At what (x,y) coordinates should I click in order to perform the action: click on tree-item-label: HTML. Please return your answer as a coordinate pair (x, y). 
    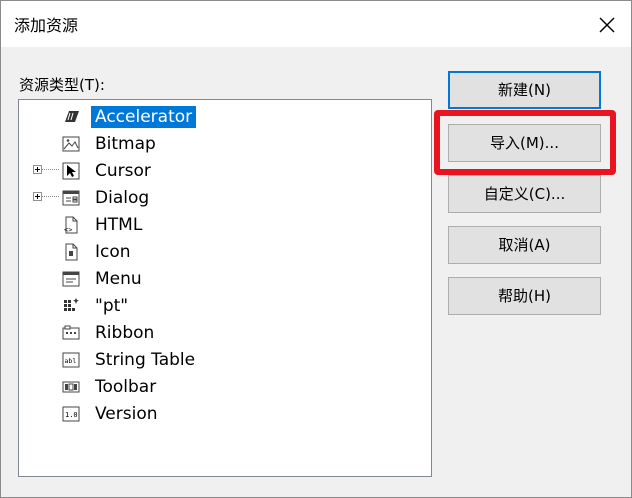
    Looking at the image, I should click on (119, 225).